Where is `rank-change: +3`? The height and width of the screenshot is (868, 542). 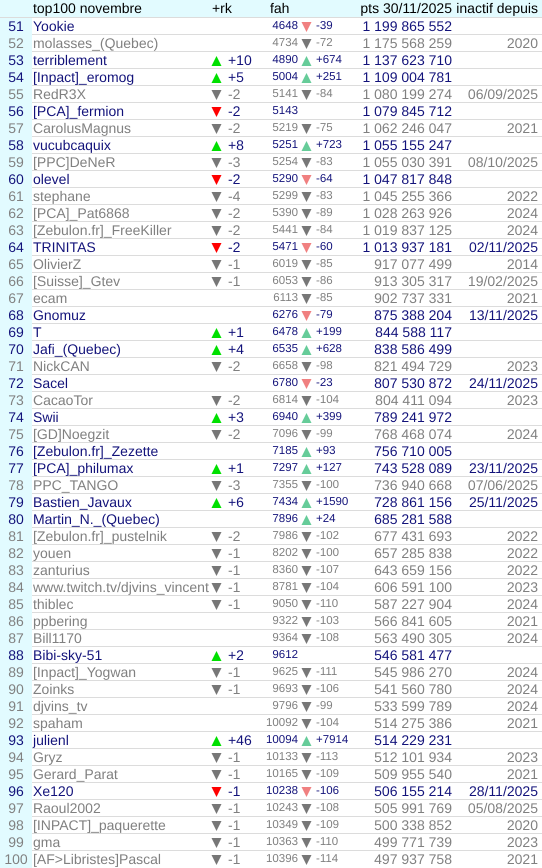
rank-change: +3 is located at coordinates (236, 417).